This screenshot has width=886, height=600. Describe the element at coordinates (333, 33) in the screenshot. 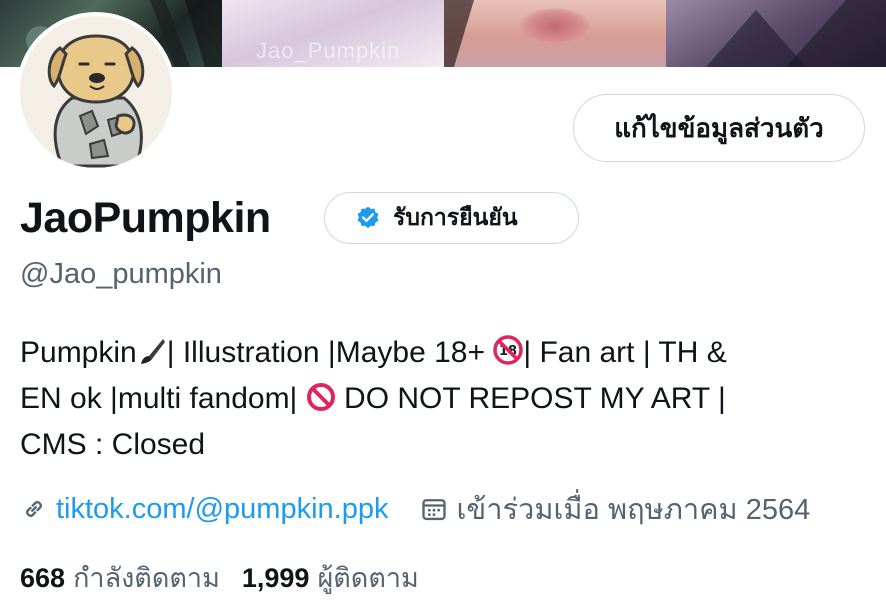

I see `banner-panel-2: Jao_Pumpkin` at that location.